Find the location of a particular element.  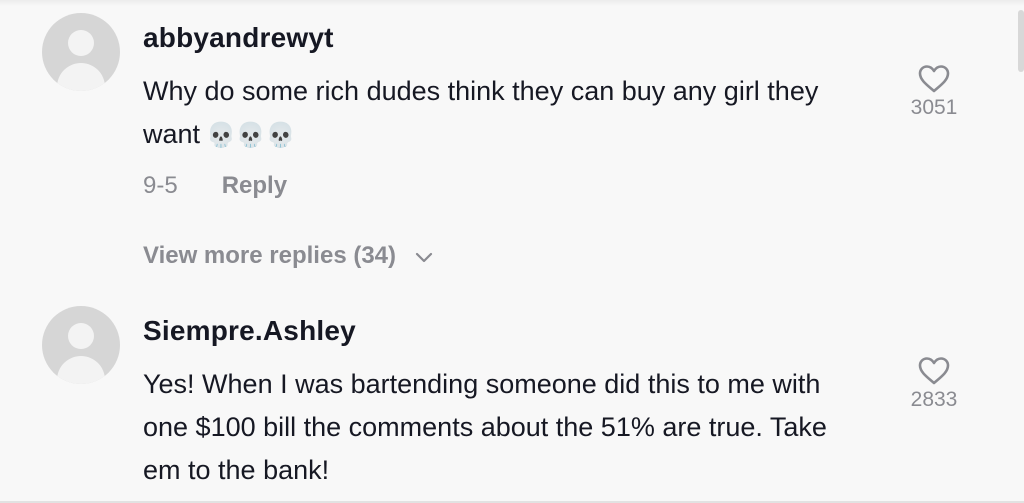

like-button: 2833 is located at coordinates (934, 384).